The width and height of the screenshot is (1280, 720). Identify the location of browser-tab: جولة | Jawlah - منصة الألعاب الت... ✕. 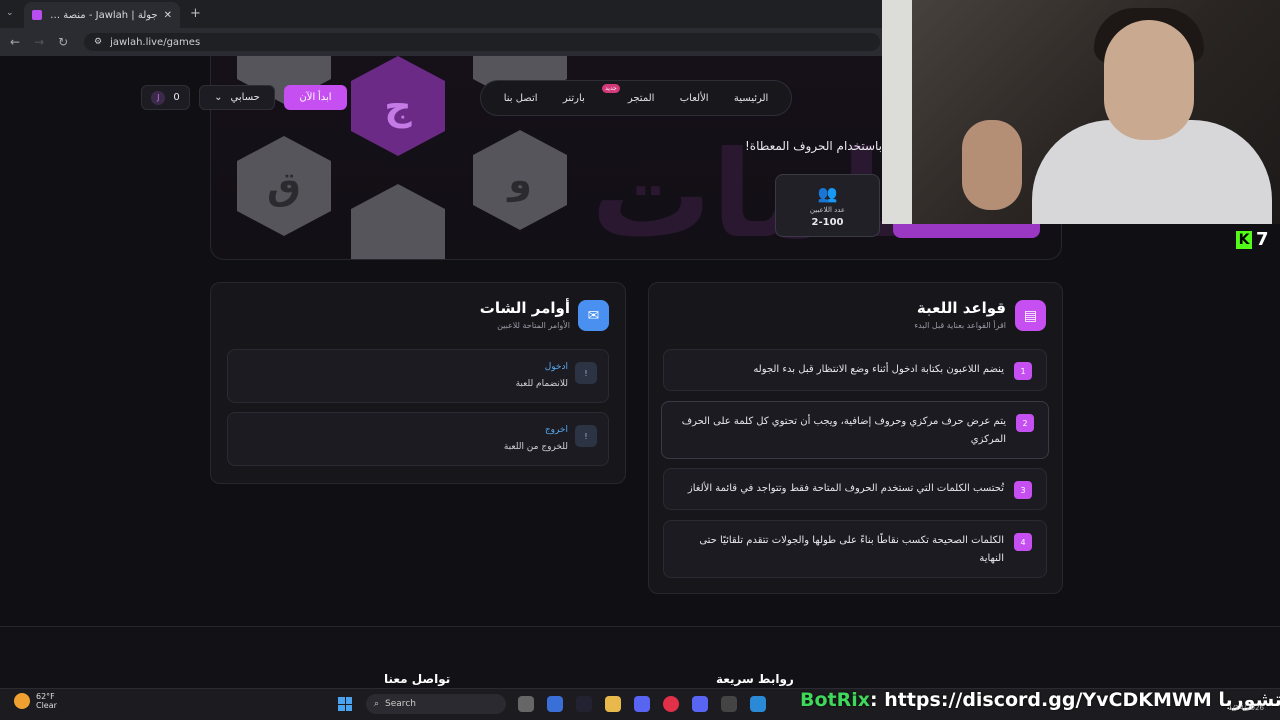
(102, 15).